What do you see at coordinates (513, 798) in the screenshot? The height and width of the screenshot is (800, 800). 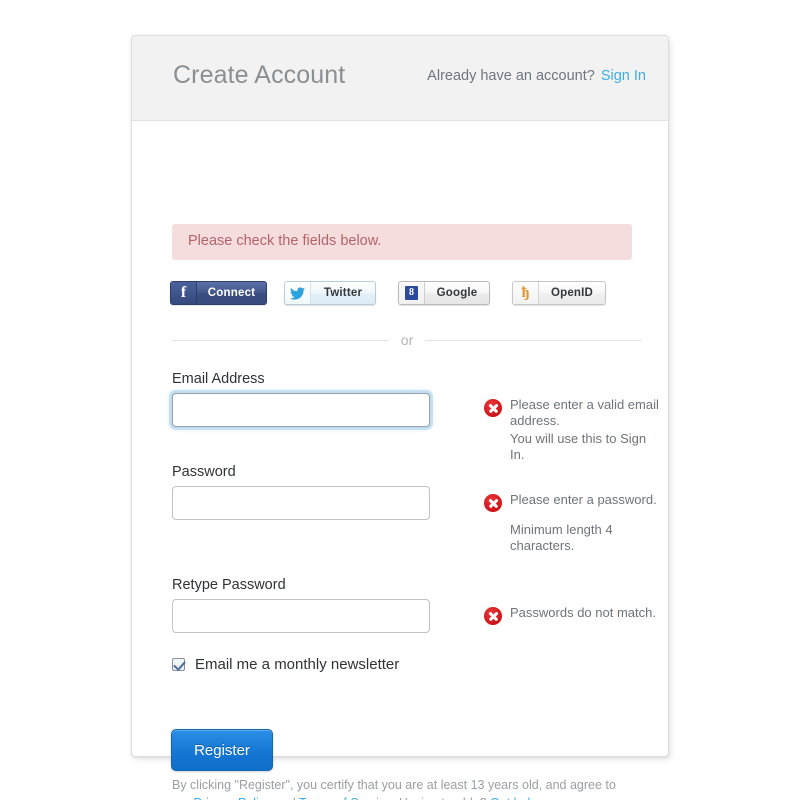 I see `get-help-link: Get help` at bounding box center [513, 798].